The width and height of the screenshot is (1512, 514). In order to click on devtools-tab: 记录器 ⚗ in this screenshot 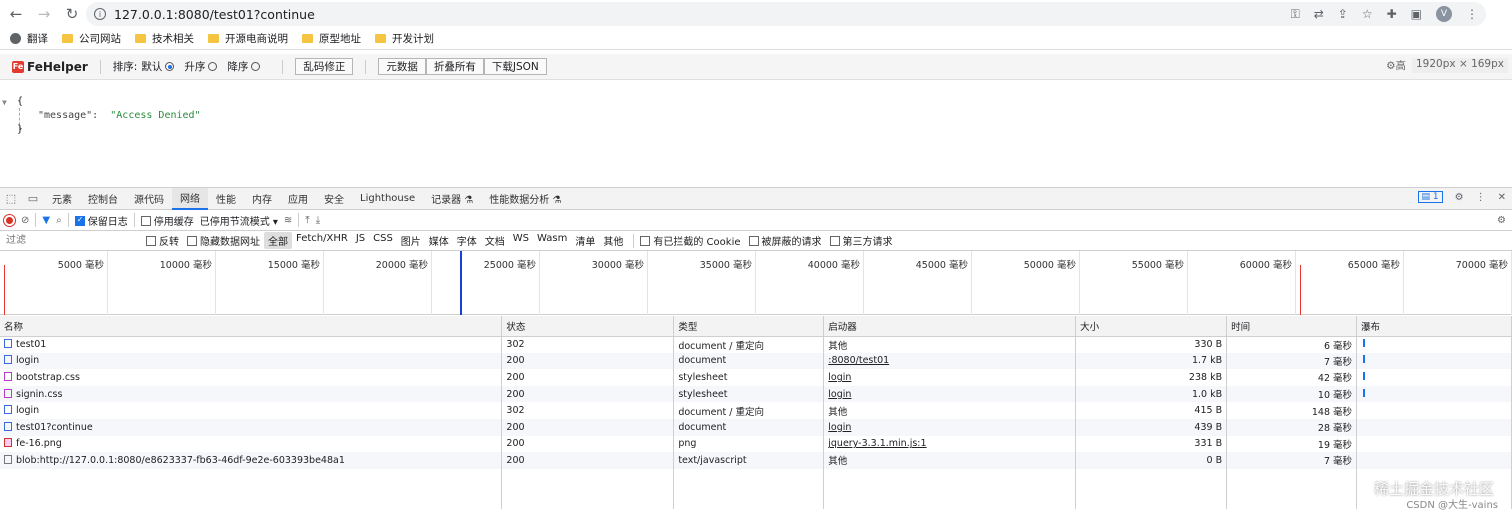, I will do `click(452, 199)`.